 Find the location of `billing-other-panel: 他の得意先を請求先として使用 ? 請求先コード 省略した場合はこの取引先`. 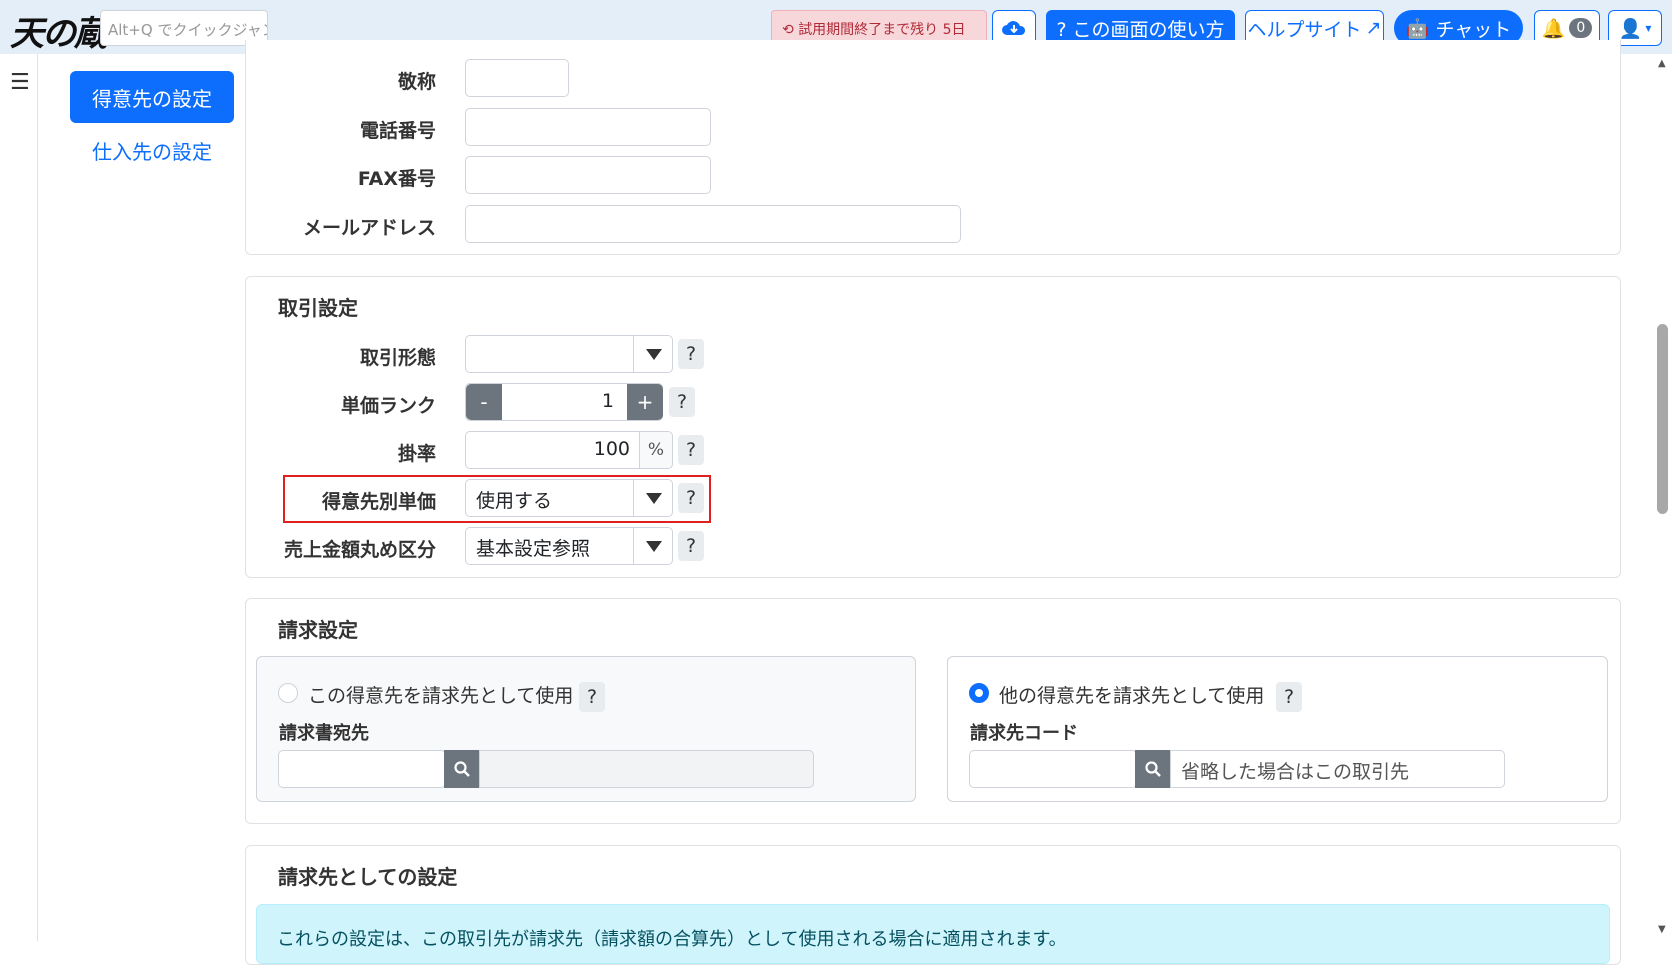

billing-other-panel: 他の得意先を請求先として使用 ? 請求先コード 省略した場合はこの取引先 is located at coordinates (1277, 729).